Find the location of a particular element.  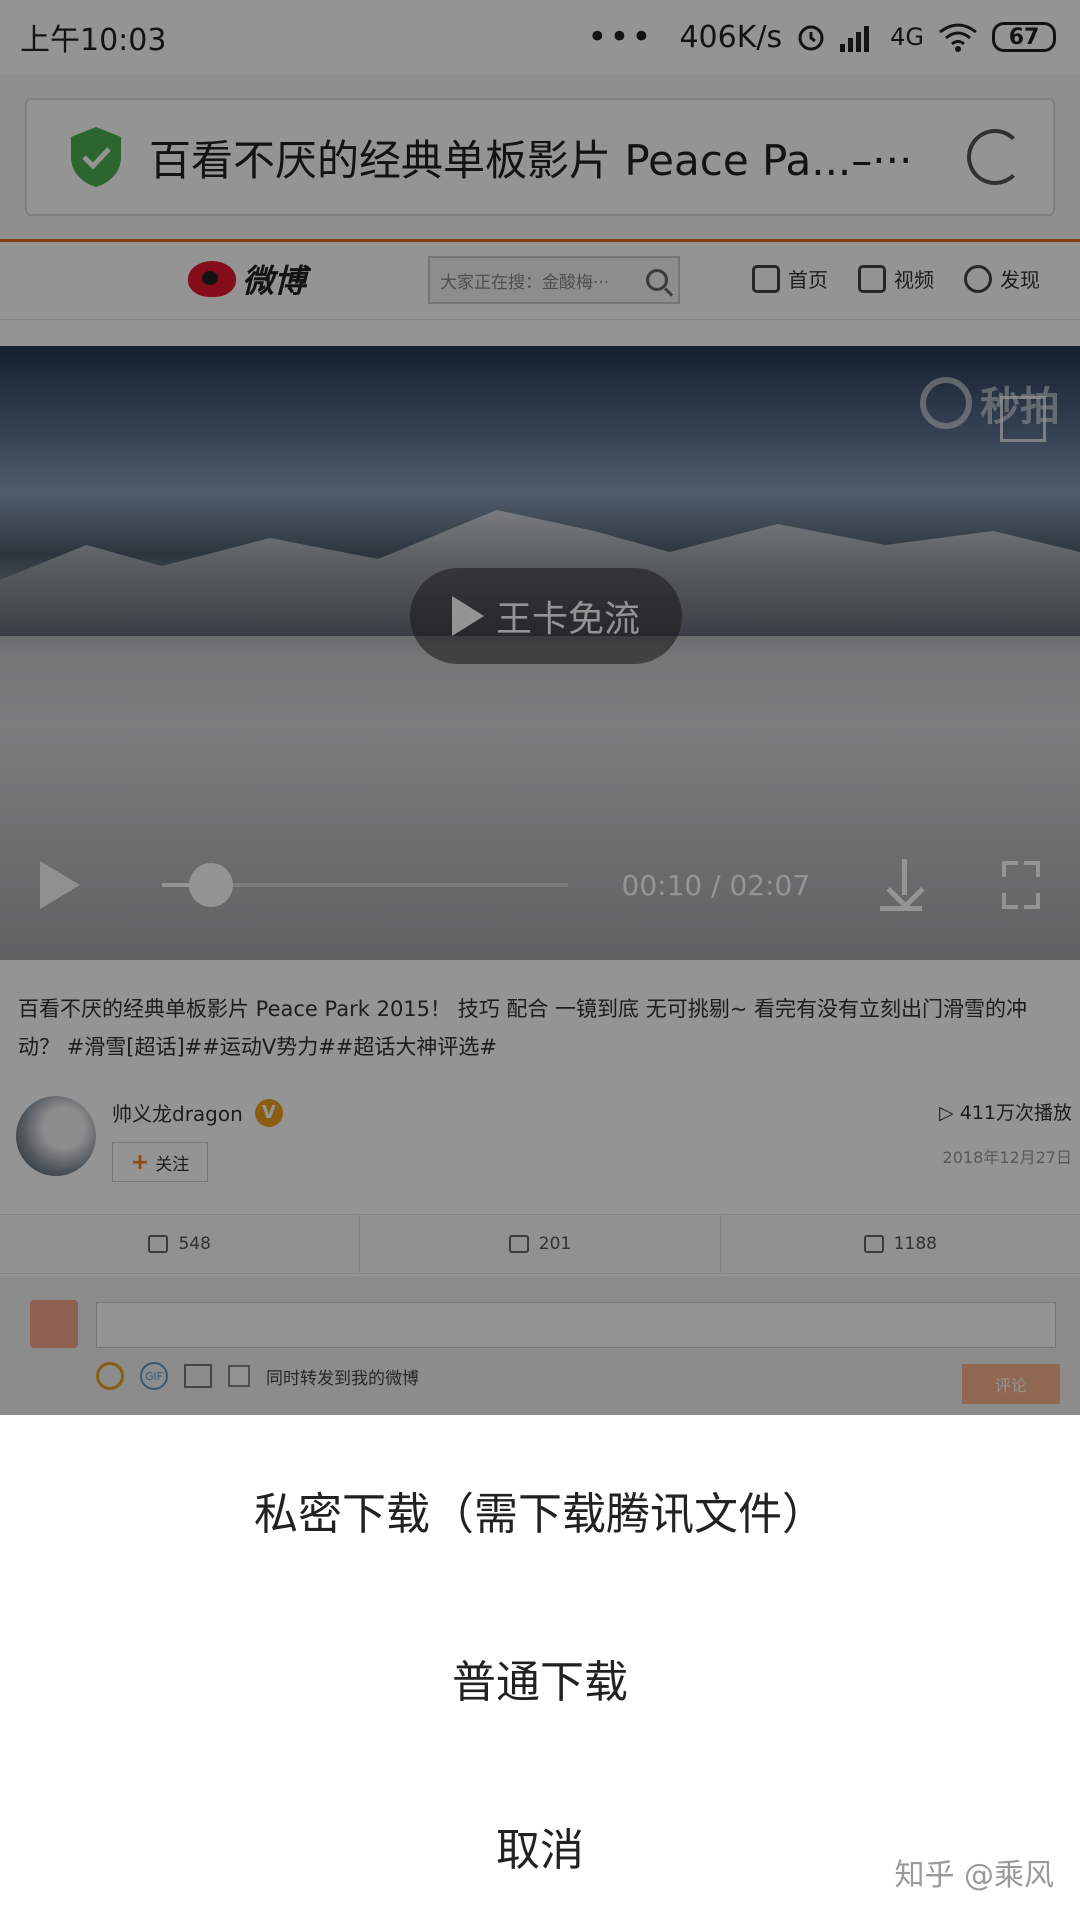

normal-download-option: 普通下载 is located at coordinates (540, 1678).